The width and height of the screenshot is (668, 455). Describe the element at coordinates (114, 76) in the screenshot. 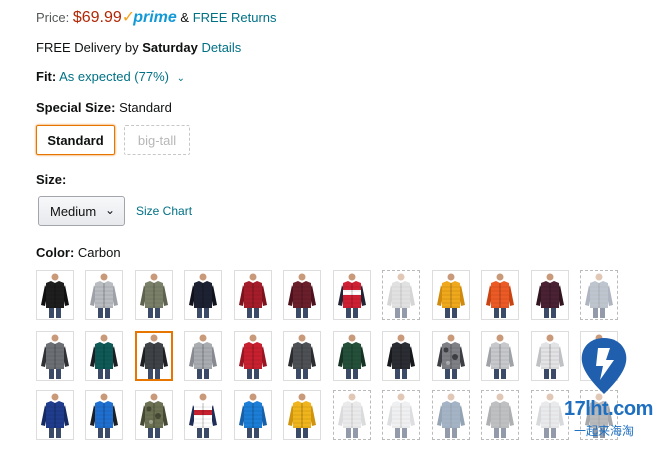

I see `fit-value-link: As expected (77%)` at that location.